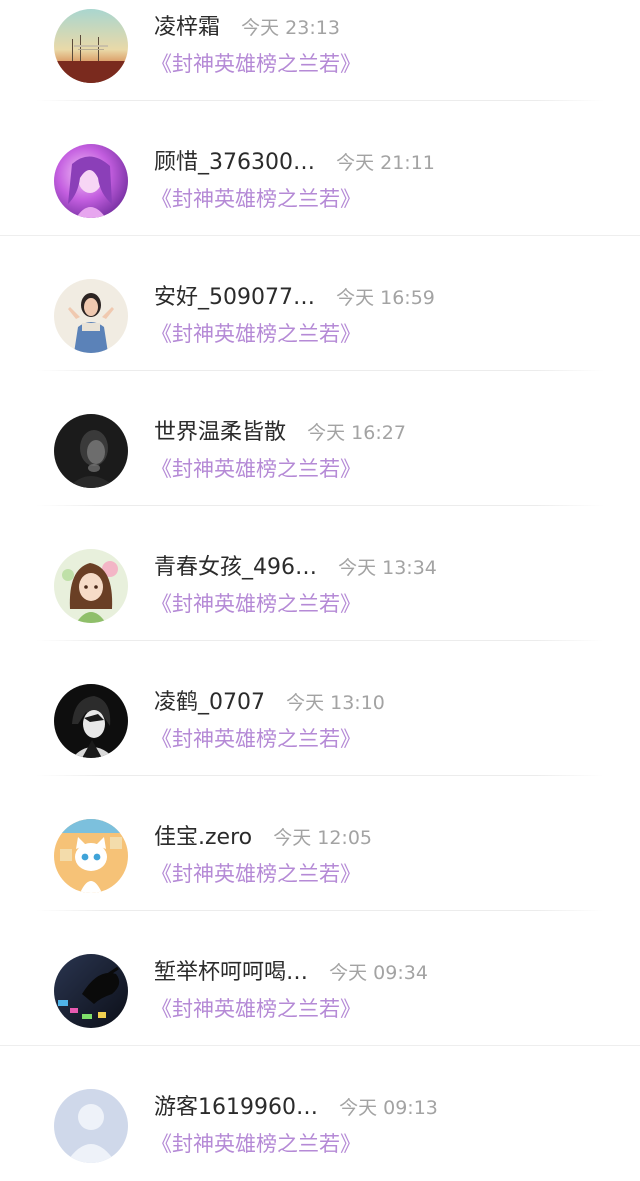  What do you see at coordinates (91, 181) in the screenshot?
I see `purple-girl-avatar` at bounding box center [91, 181].